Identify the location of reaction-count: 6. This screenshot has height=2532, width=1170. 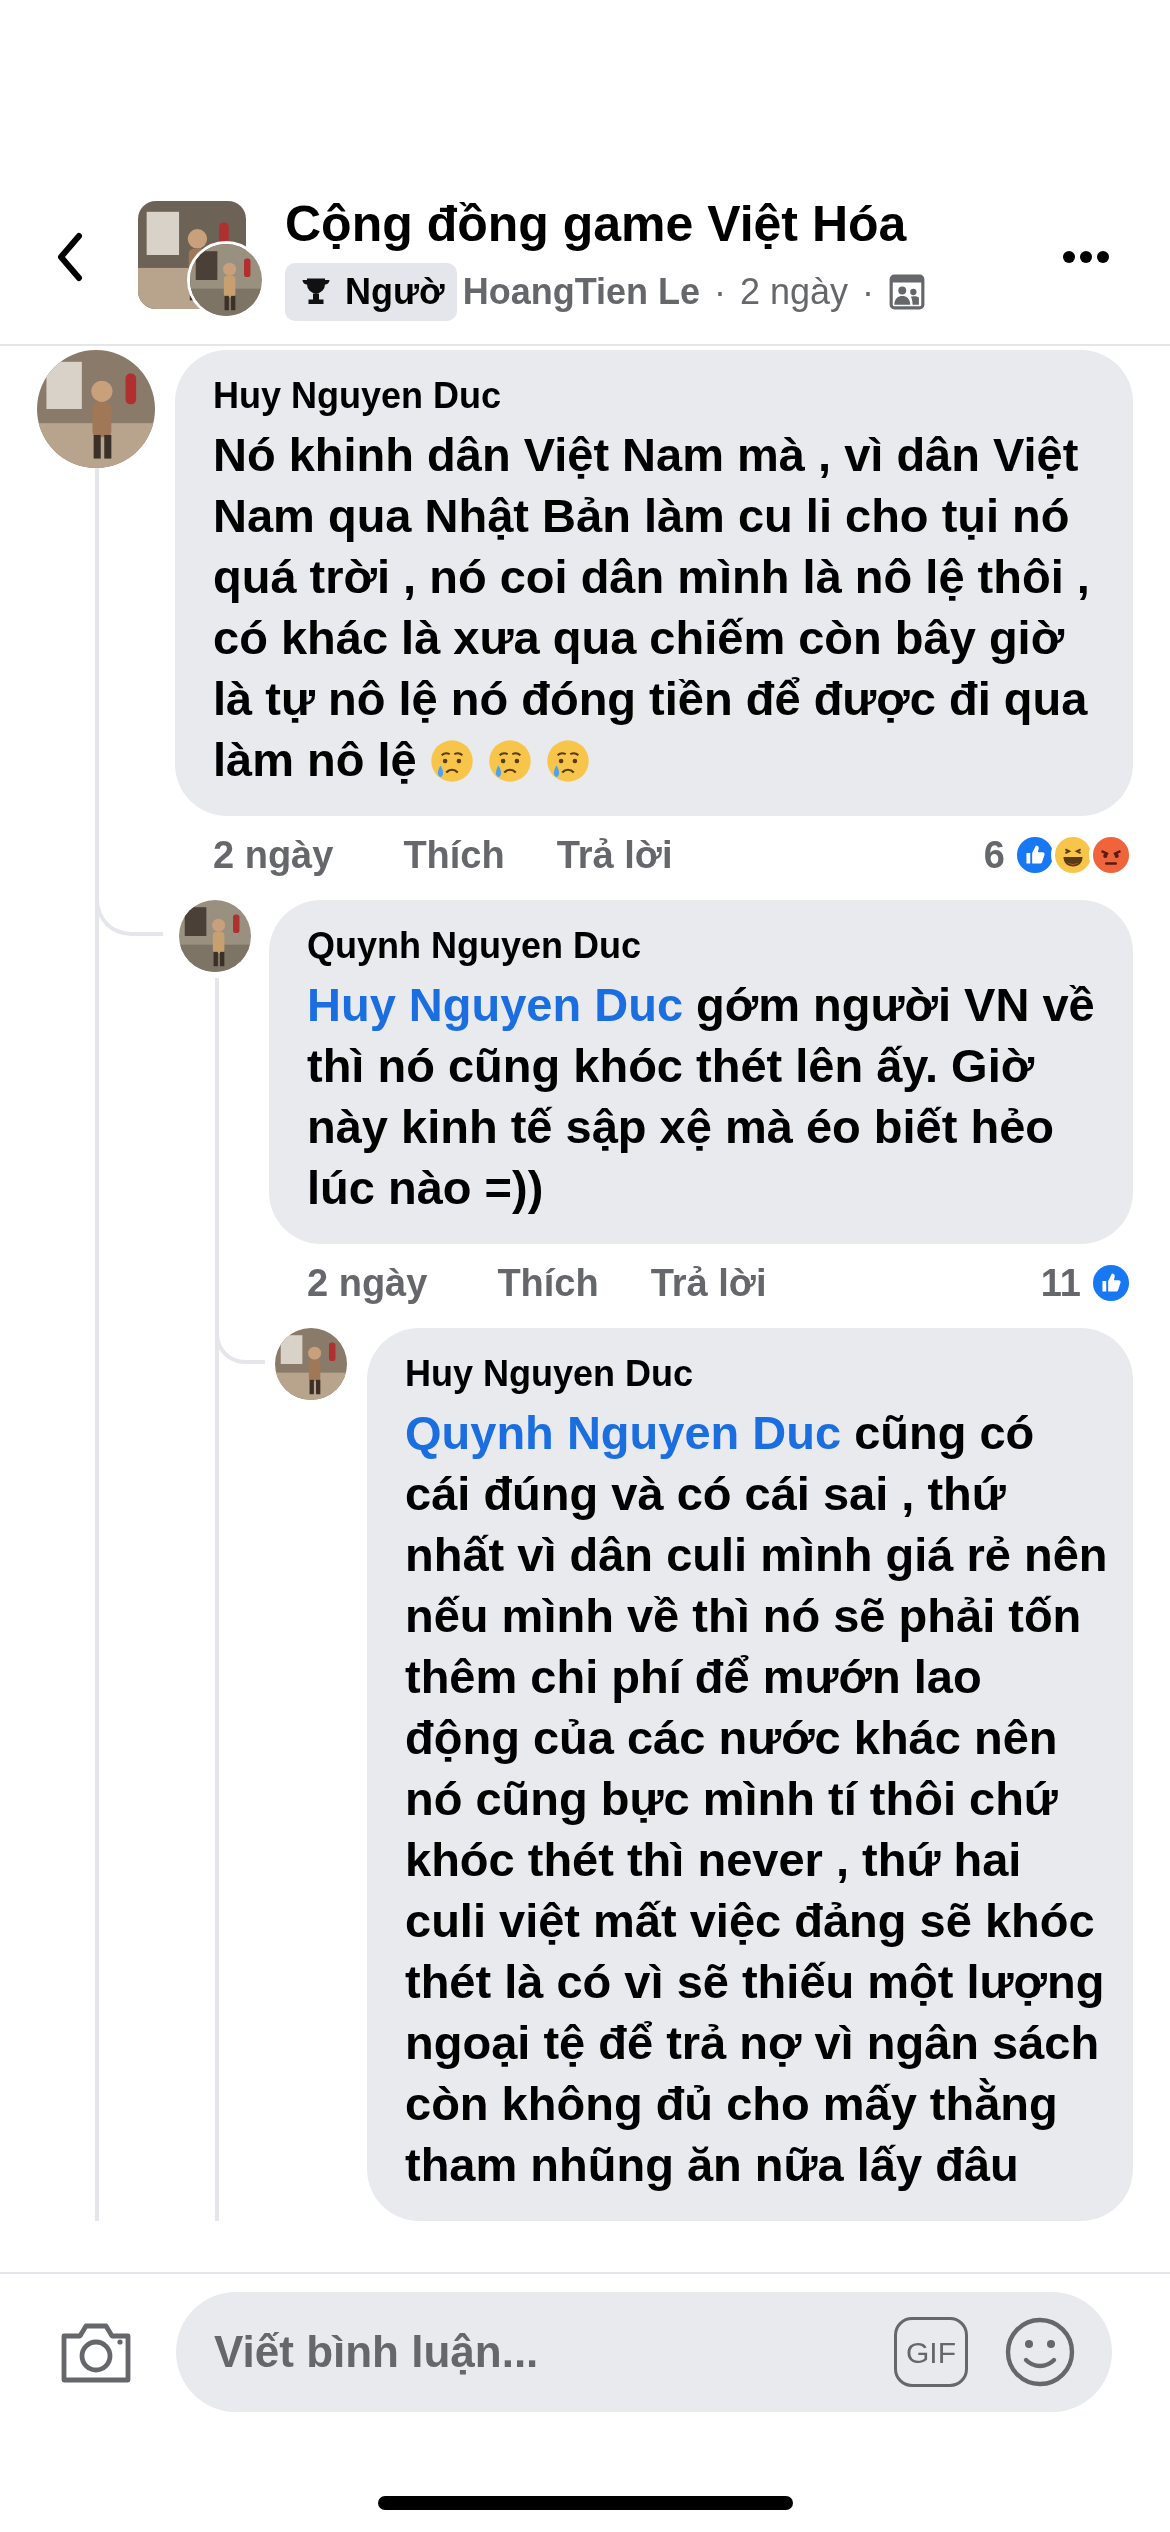
(994, 855).